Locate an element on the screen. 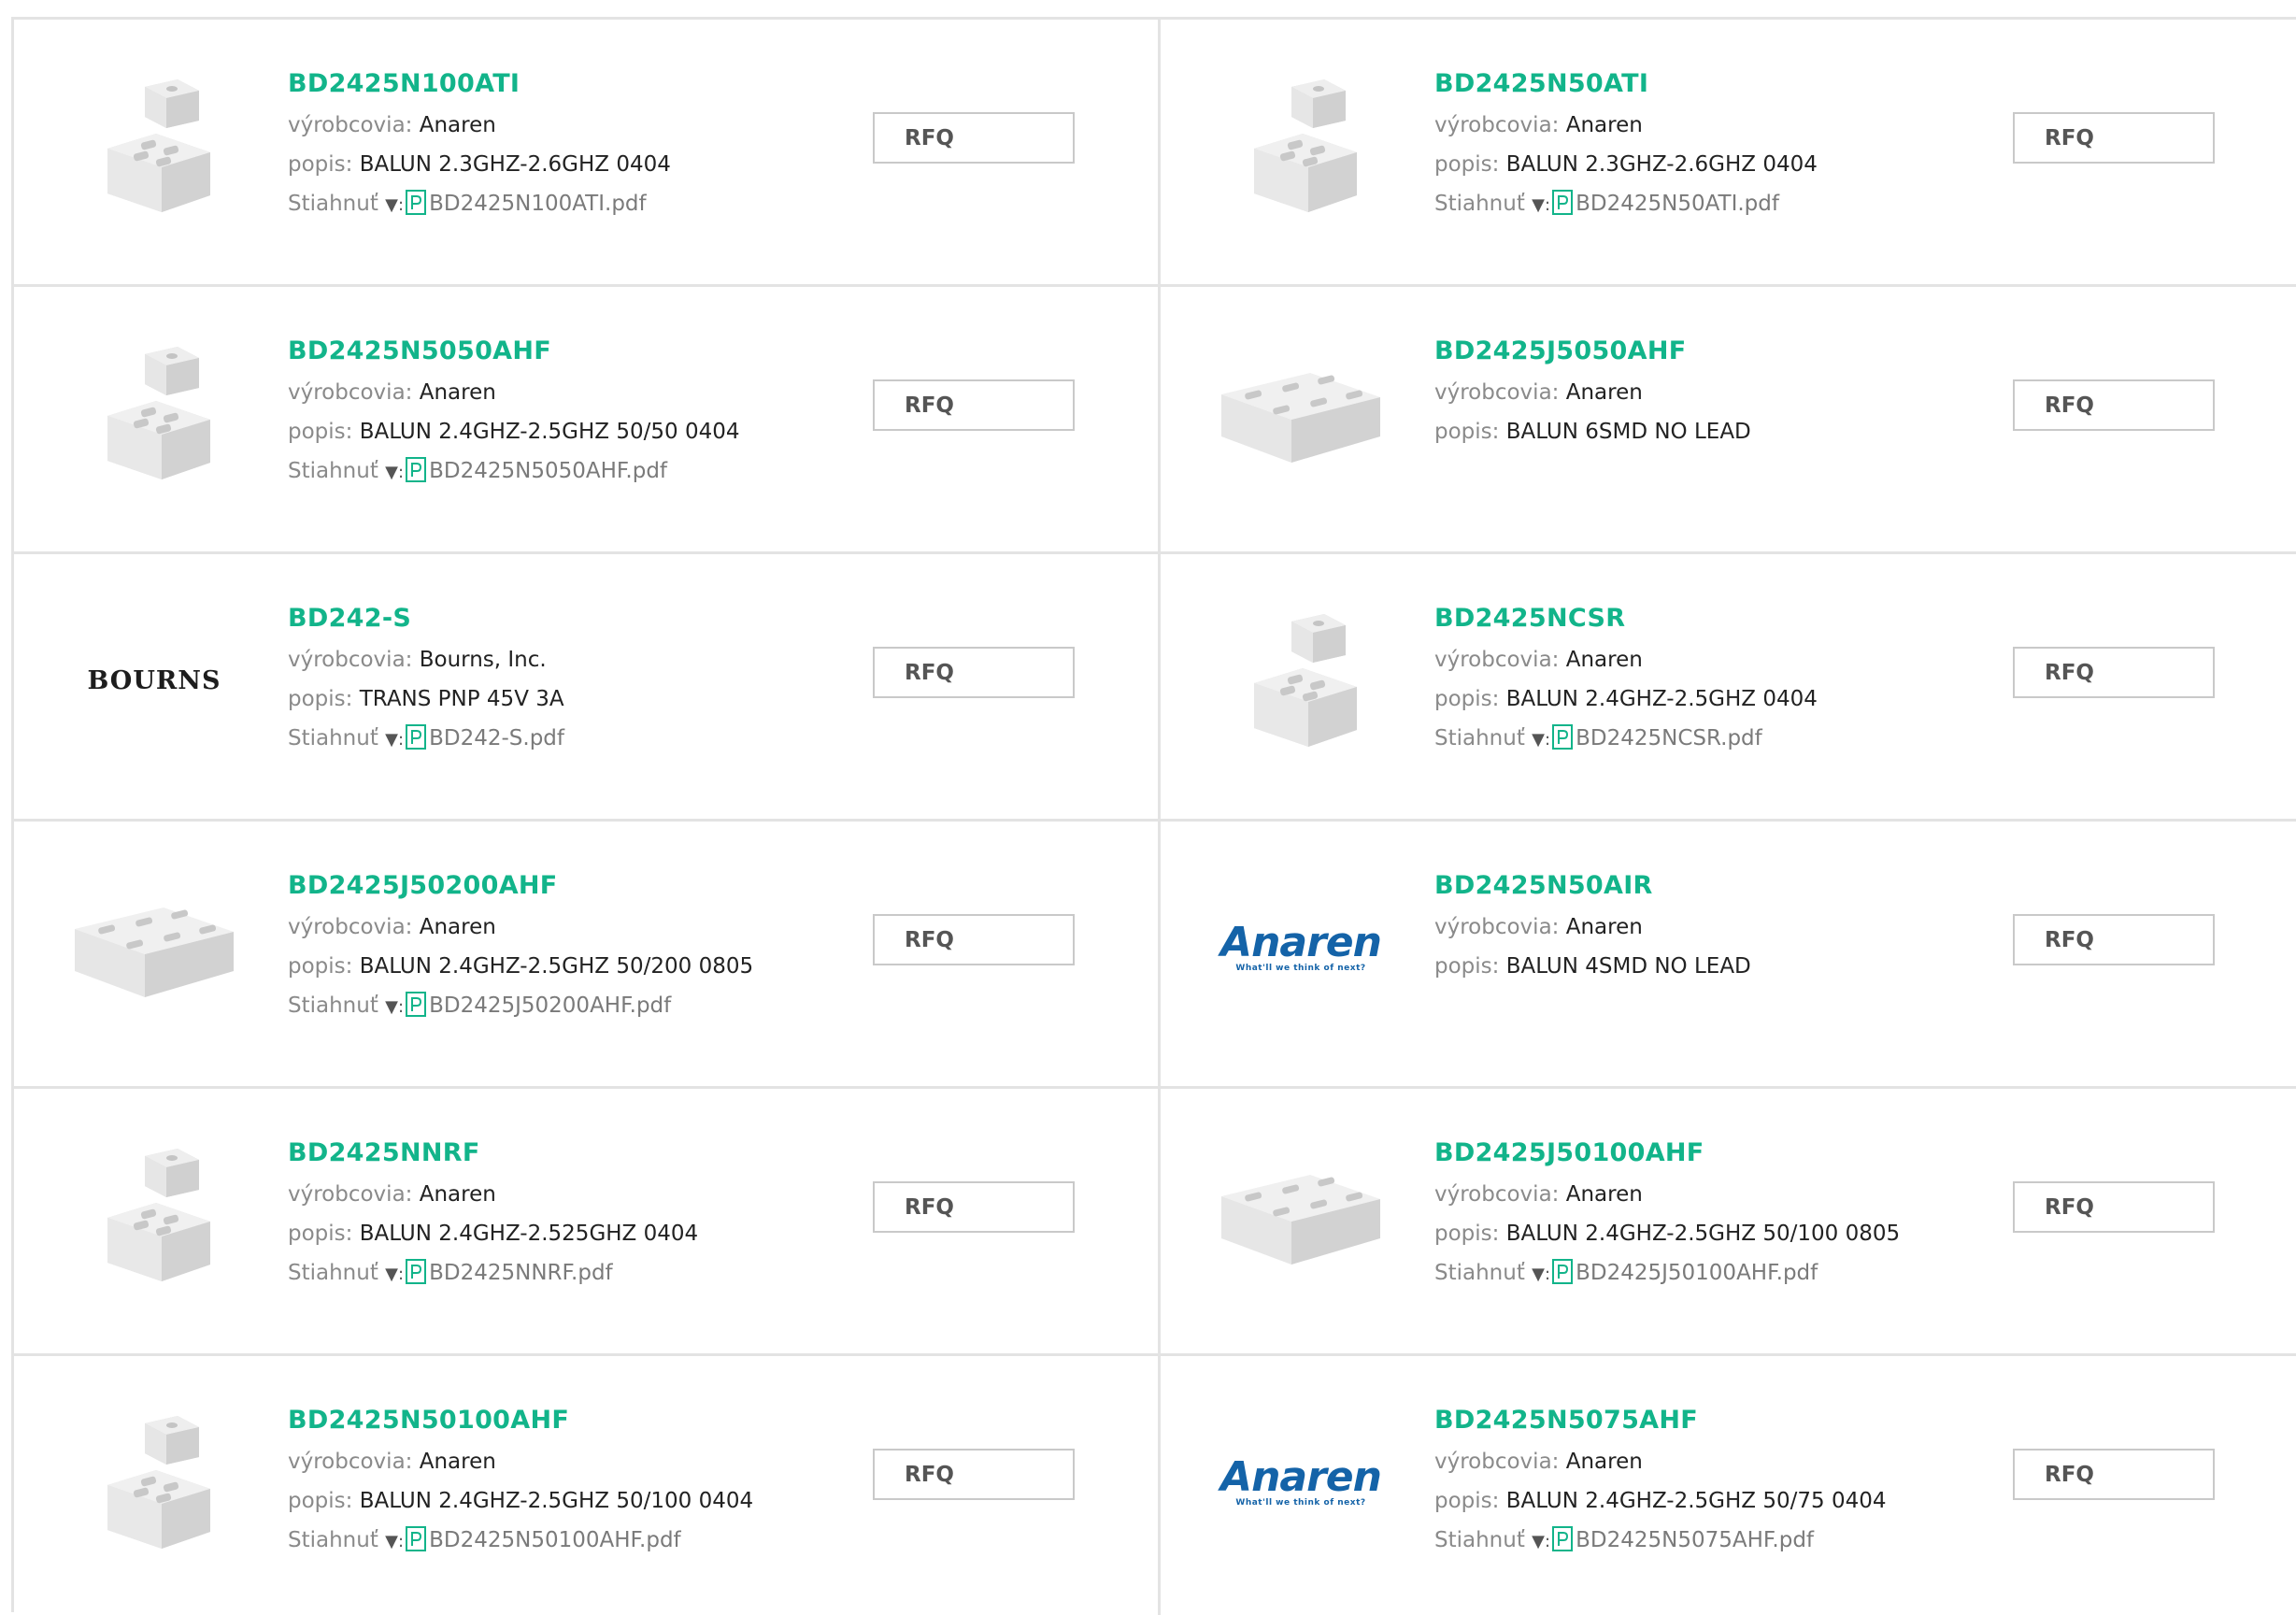  download-row: Stiahnuť ▼: BD242-S.pdf is located at coordinates (426, 738).